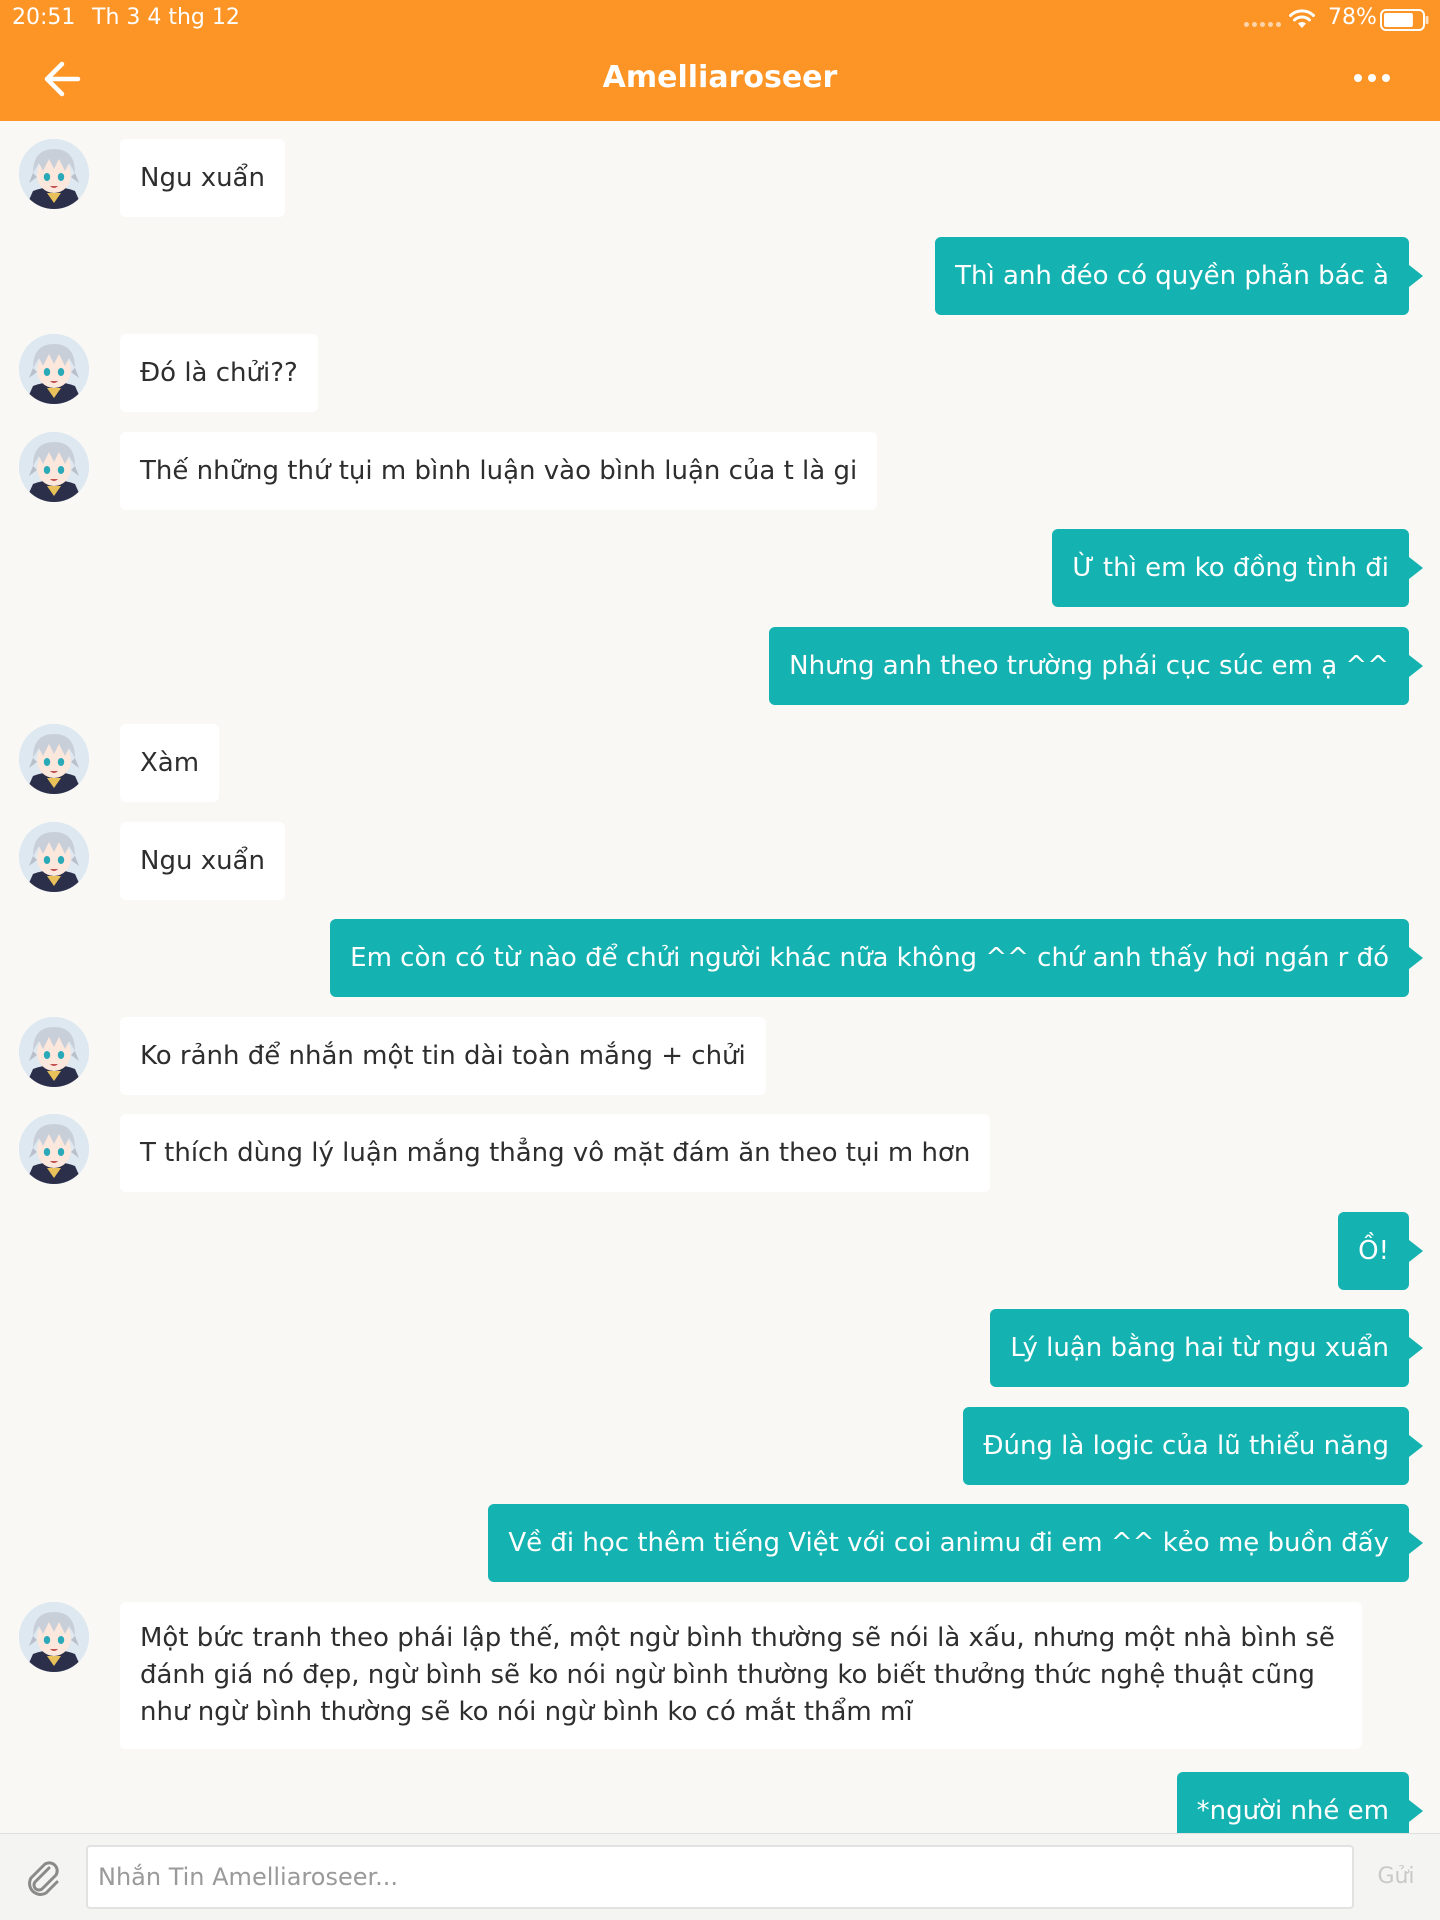 The width and height of the screenshot is (1440, 1920). What do you see at coordinates (1237, 568) in the screenshot?
I see `outgoing-message: Ừ thì em ko đồng tình đi` at bounding box center [1237, 568].